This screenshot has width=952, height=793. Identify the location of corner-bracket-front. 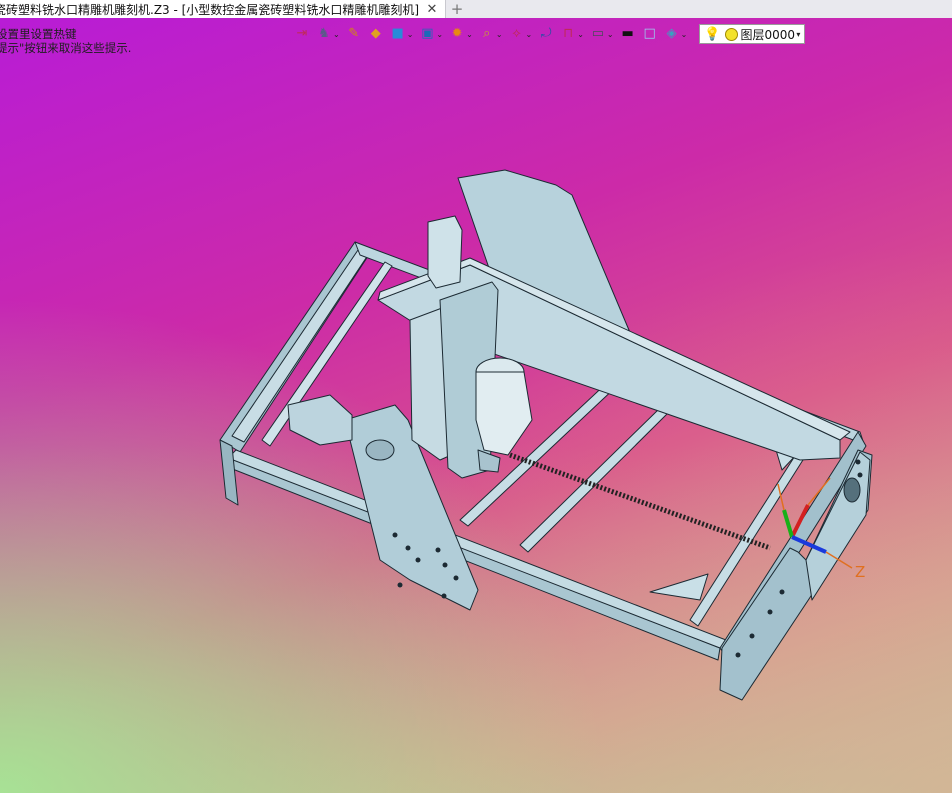
(679, 587).